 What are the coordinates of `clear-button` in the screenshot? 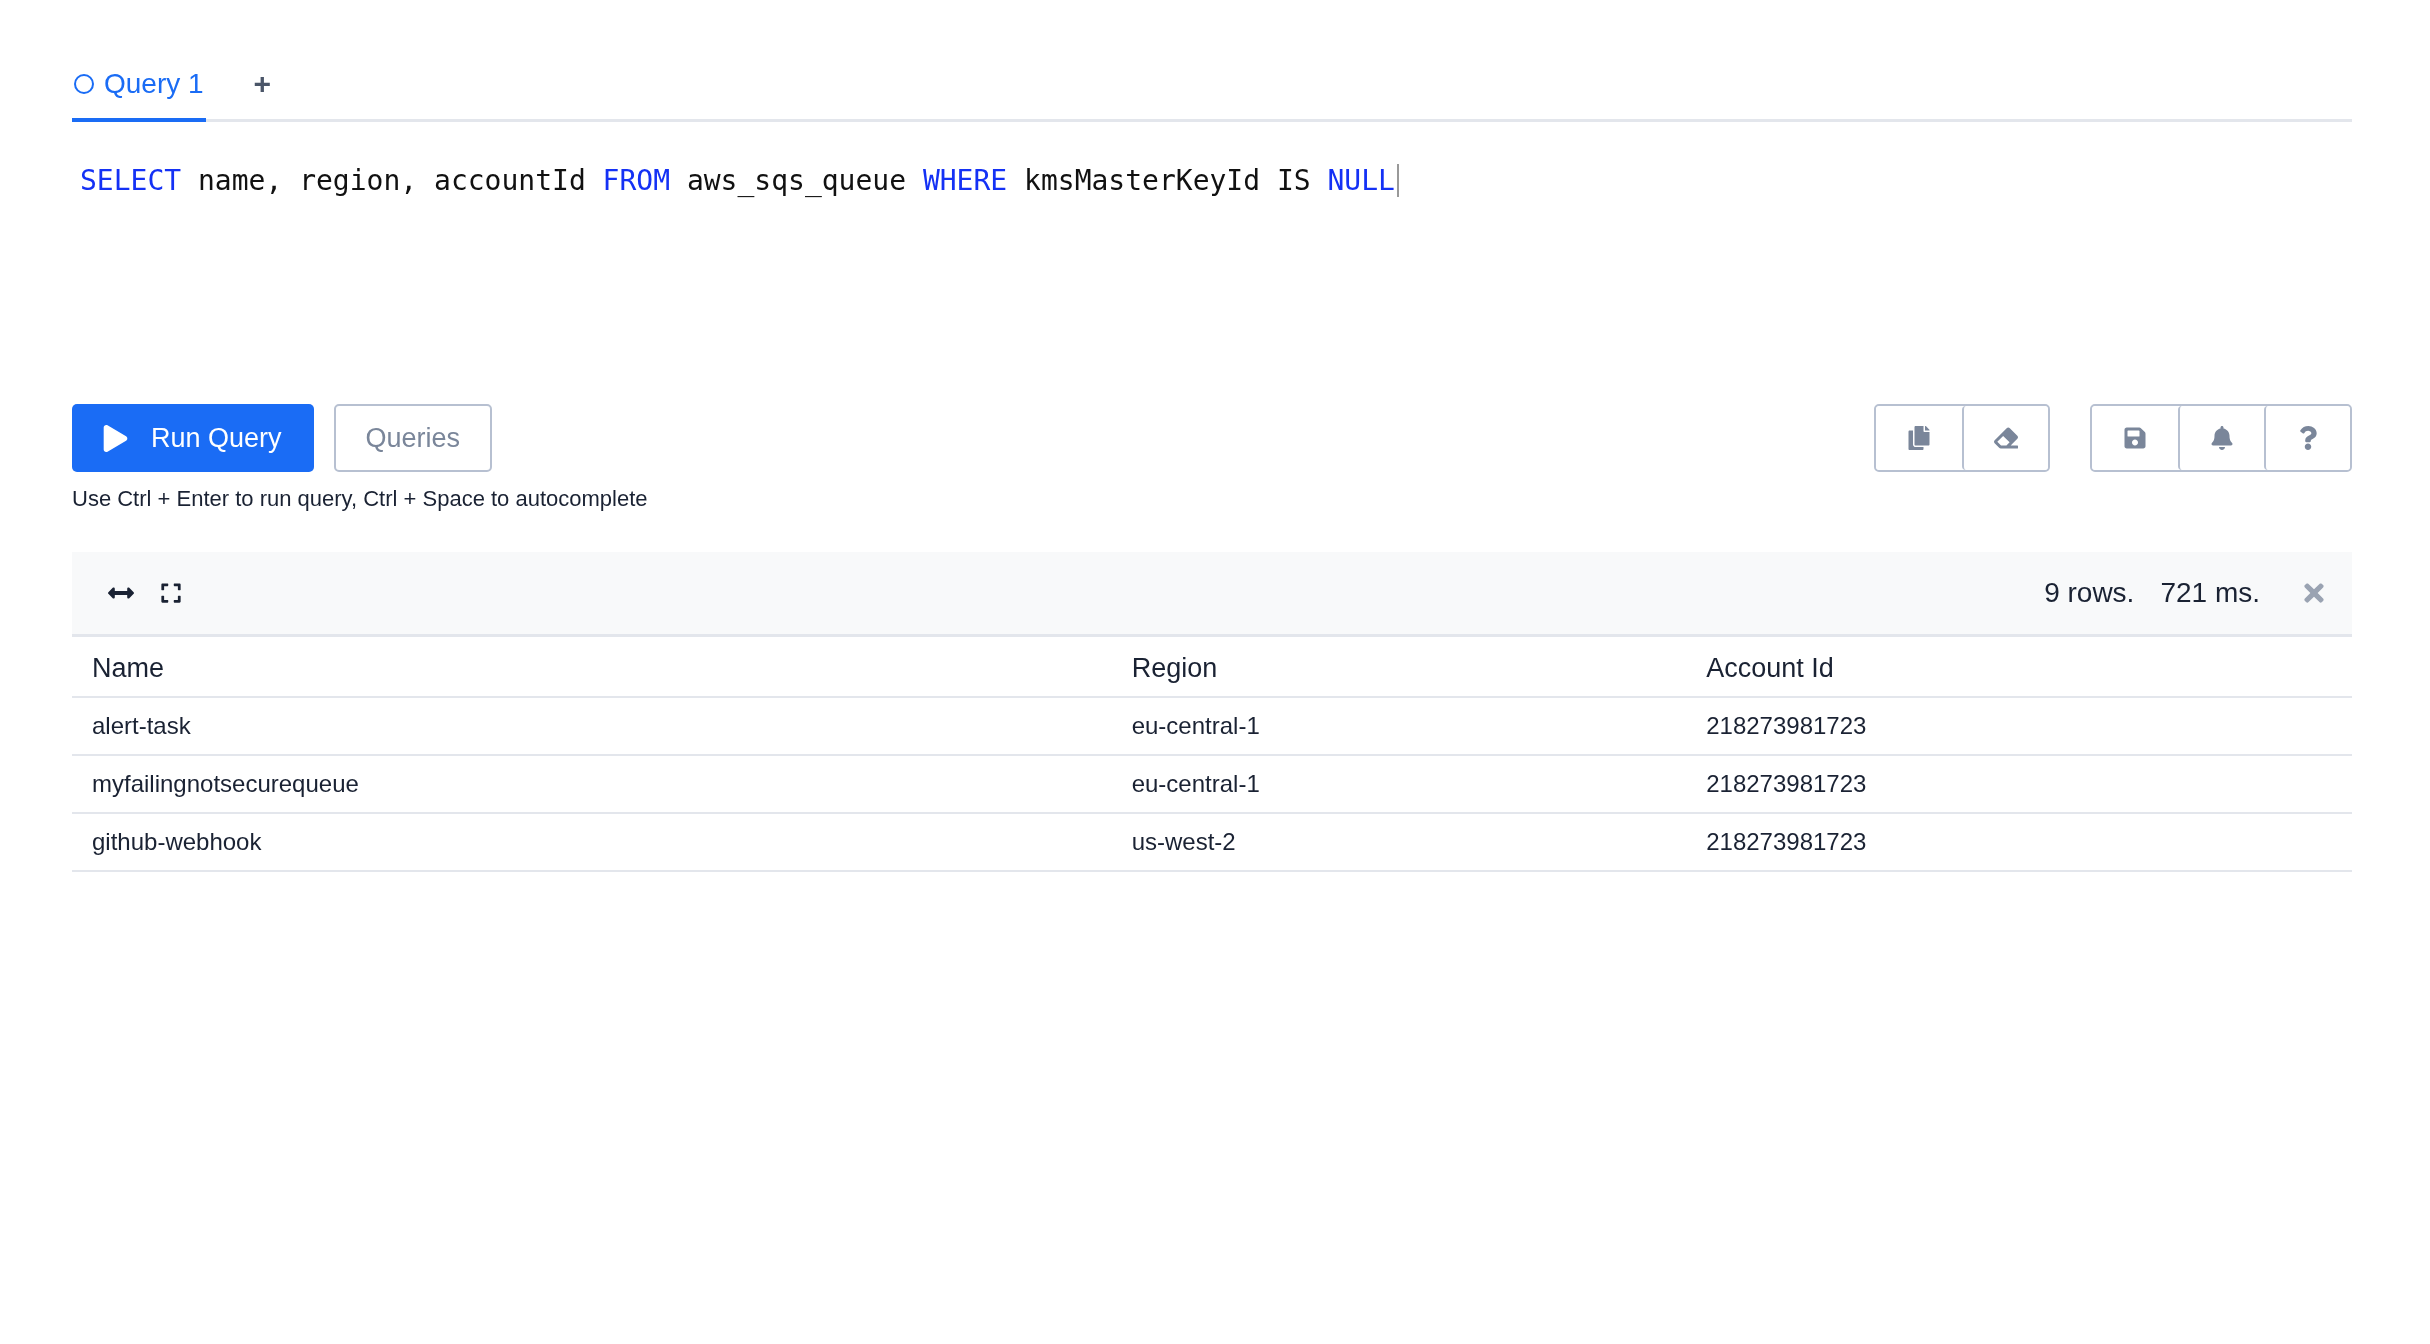 It's located at (2005, 438).